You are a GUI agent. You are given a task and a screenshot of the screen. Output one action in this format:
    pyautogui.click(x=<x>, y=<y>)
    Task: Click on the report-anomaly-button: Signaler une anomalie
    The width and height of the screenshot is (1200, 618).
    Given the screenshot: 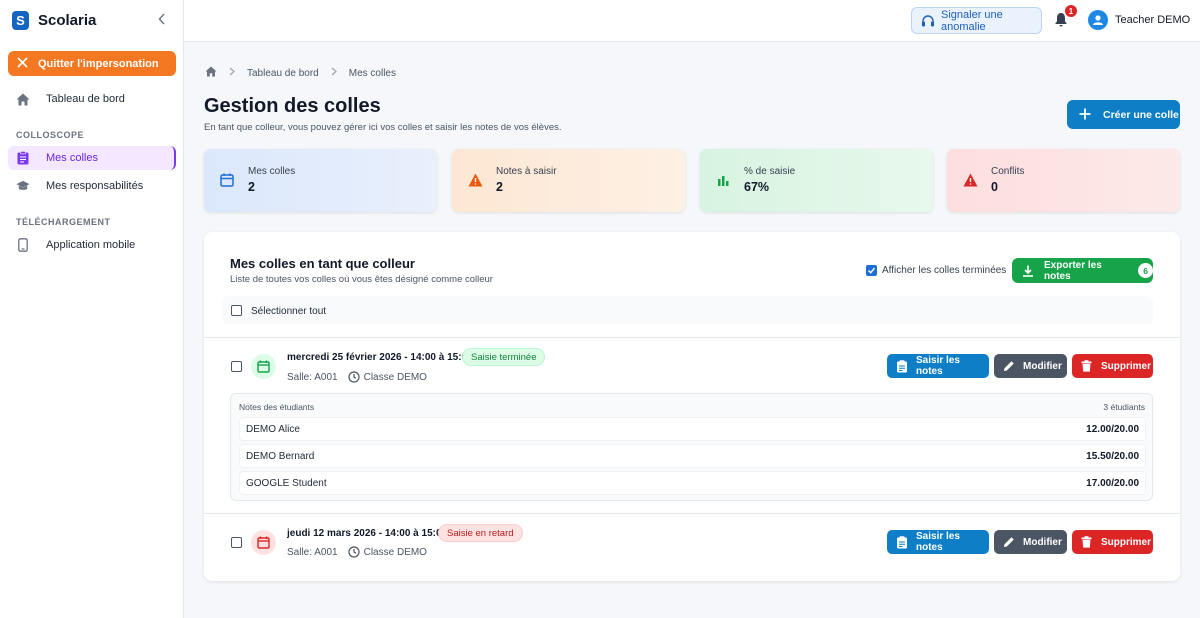 What is the action you would take?
    pyautogui.click(x=976, y=20)
    